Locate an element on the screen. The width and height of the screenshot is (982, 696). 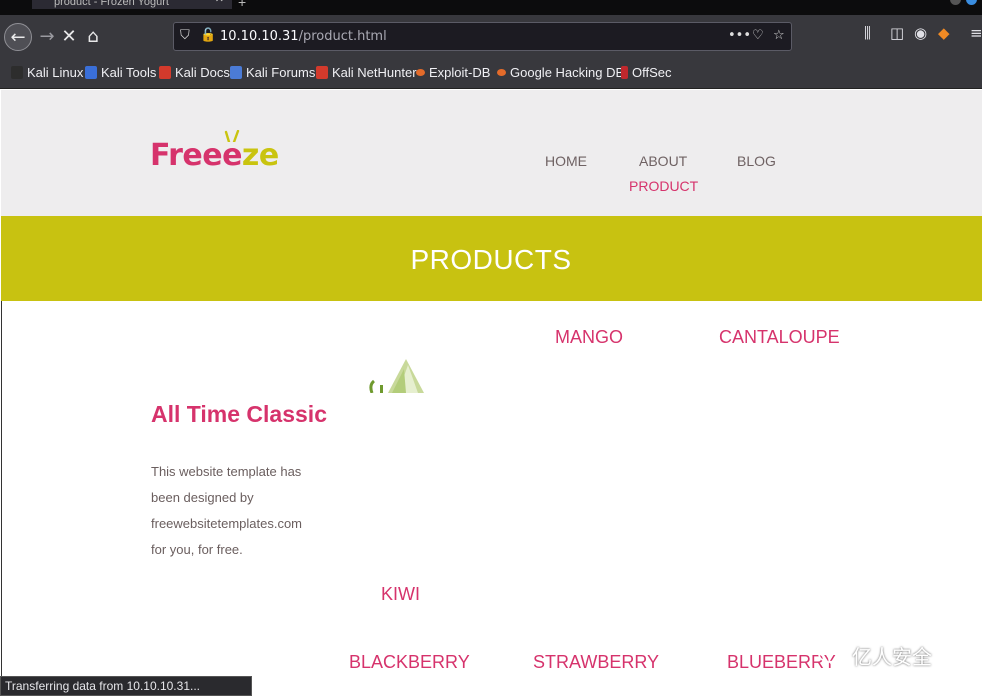
url-host: 10.10.10.31 is located at coordinates (259, 36).